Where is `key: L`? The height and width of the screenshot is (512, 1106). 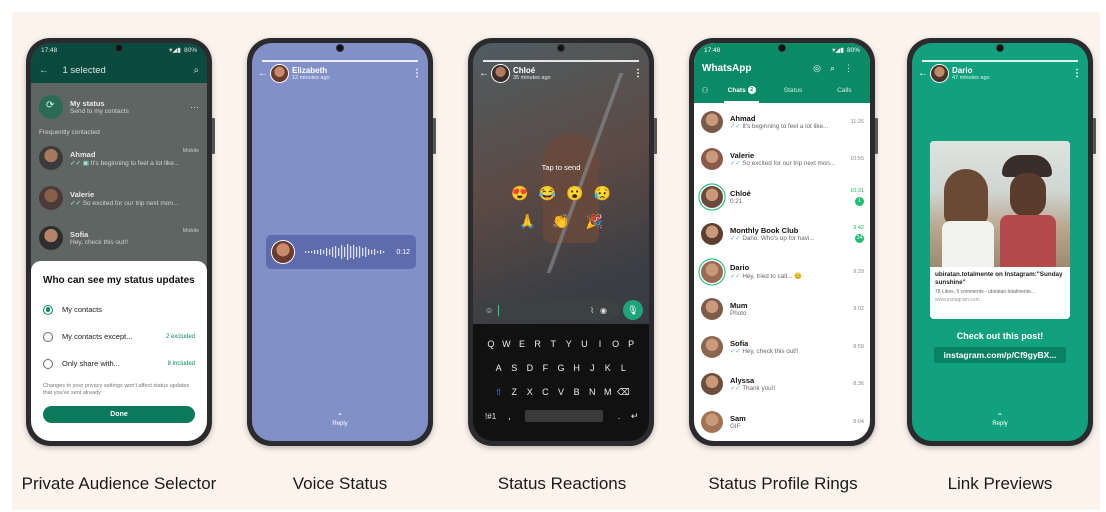
key: L is located at coordinates (624, 368).